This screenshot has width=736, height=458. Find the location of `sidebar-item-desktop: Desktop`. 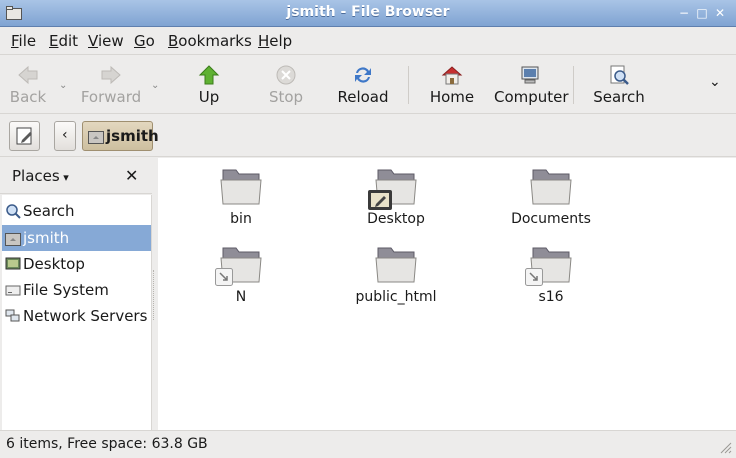

sidebar-item-desktop: Desktop is located at coordinates (76, 264).